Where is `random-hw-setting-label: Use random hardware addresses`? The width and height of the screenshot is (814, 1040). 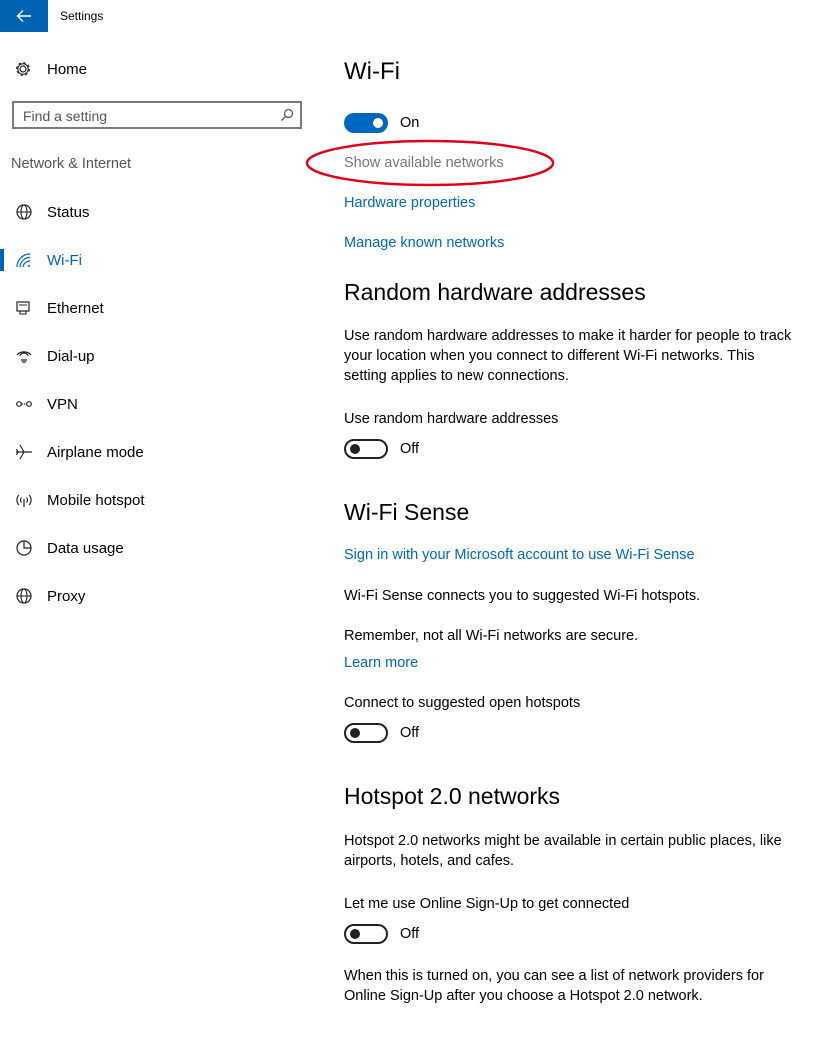
random-hw-setting-label: Use random hardware addresses is located at coordinates (451, 419).